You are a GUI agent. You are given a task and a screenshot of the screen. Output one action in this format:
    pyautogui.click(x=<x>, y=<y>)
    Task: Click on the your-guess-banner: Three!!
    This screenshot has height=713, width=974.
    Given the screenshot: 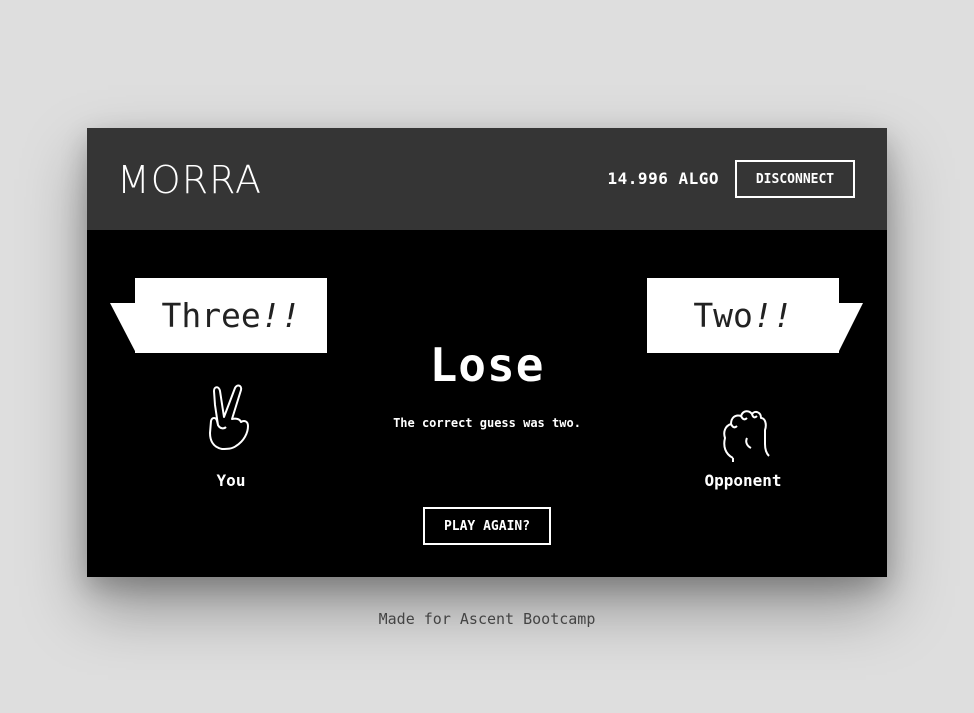 What is the action you would take?
    pyautogui.click(x=231, y=315)
    